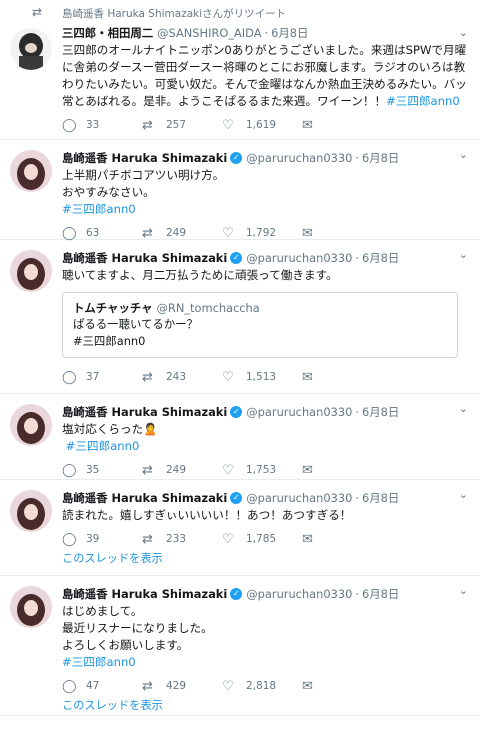  What do you see at coordinates (209, 33) in the screenshot?
I see `author-handle: @SANSHIRO_AIDA` at bounding box center [209, 33].